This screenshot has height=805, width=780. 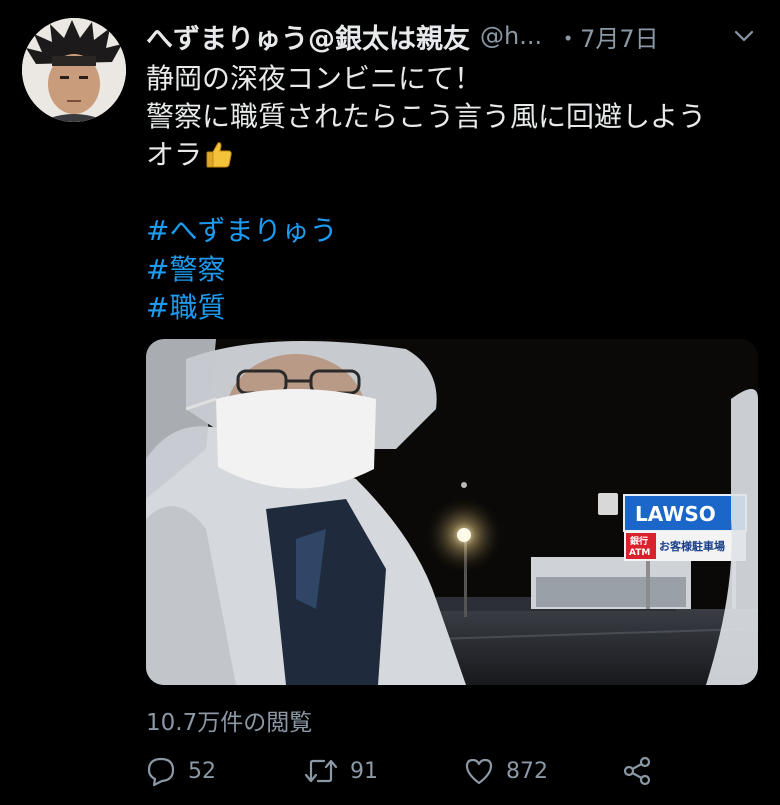 I want to click on parking-sign-text: お客様駐車場, so click(x=692, y=546).